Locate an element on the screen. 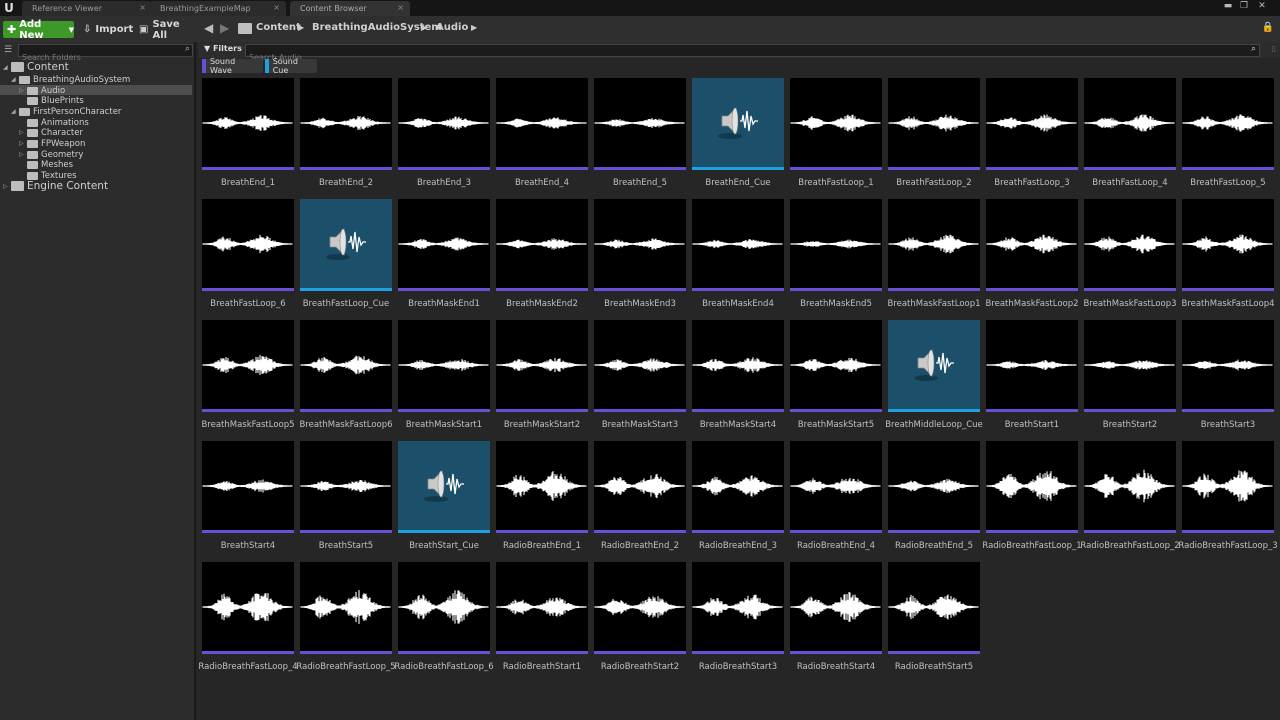 The height and width of the screenshot is (720, 1280). back-arrow-icon: ◀ is located at coordinates (208, 28).